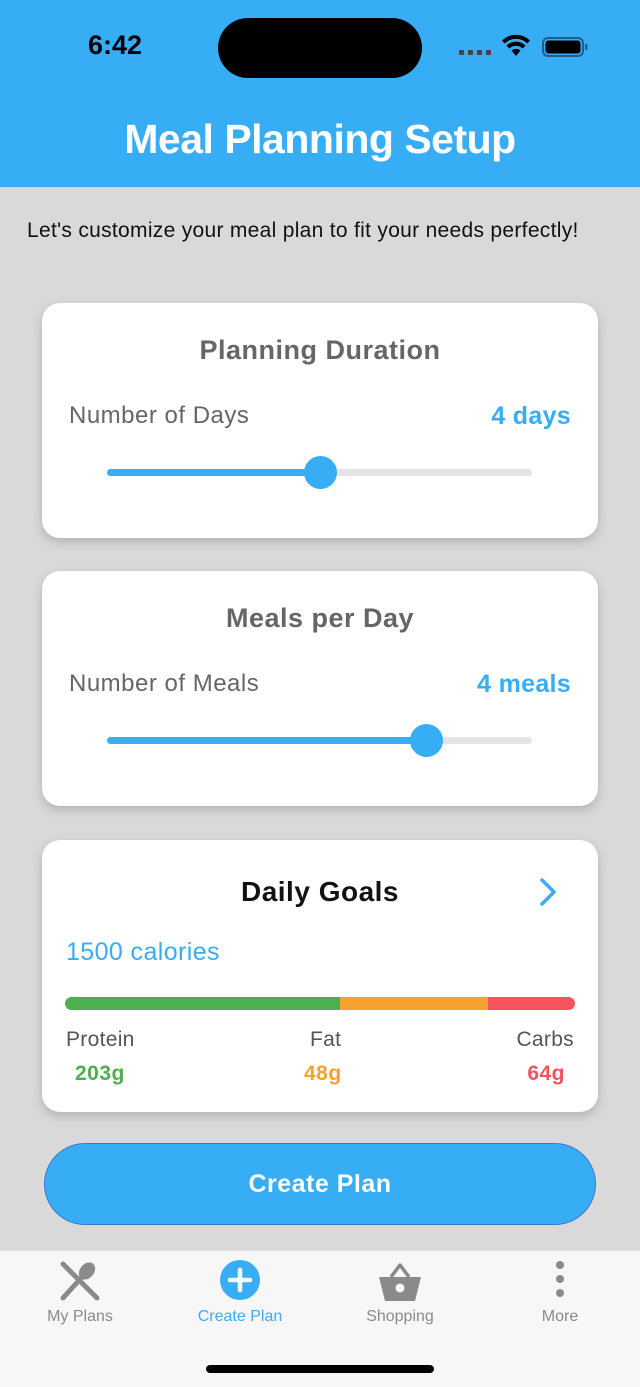 The width and height of the screenshot is (640, 1387). Describe the element at coordinates (320, 1369) in the screenshot. I see `home-indicator` at that location.